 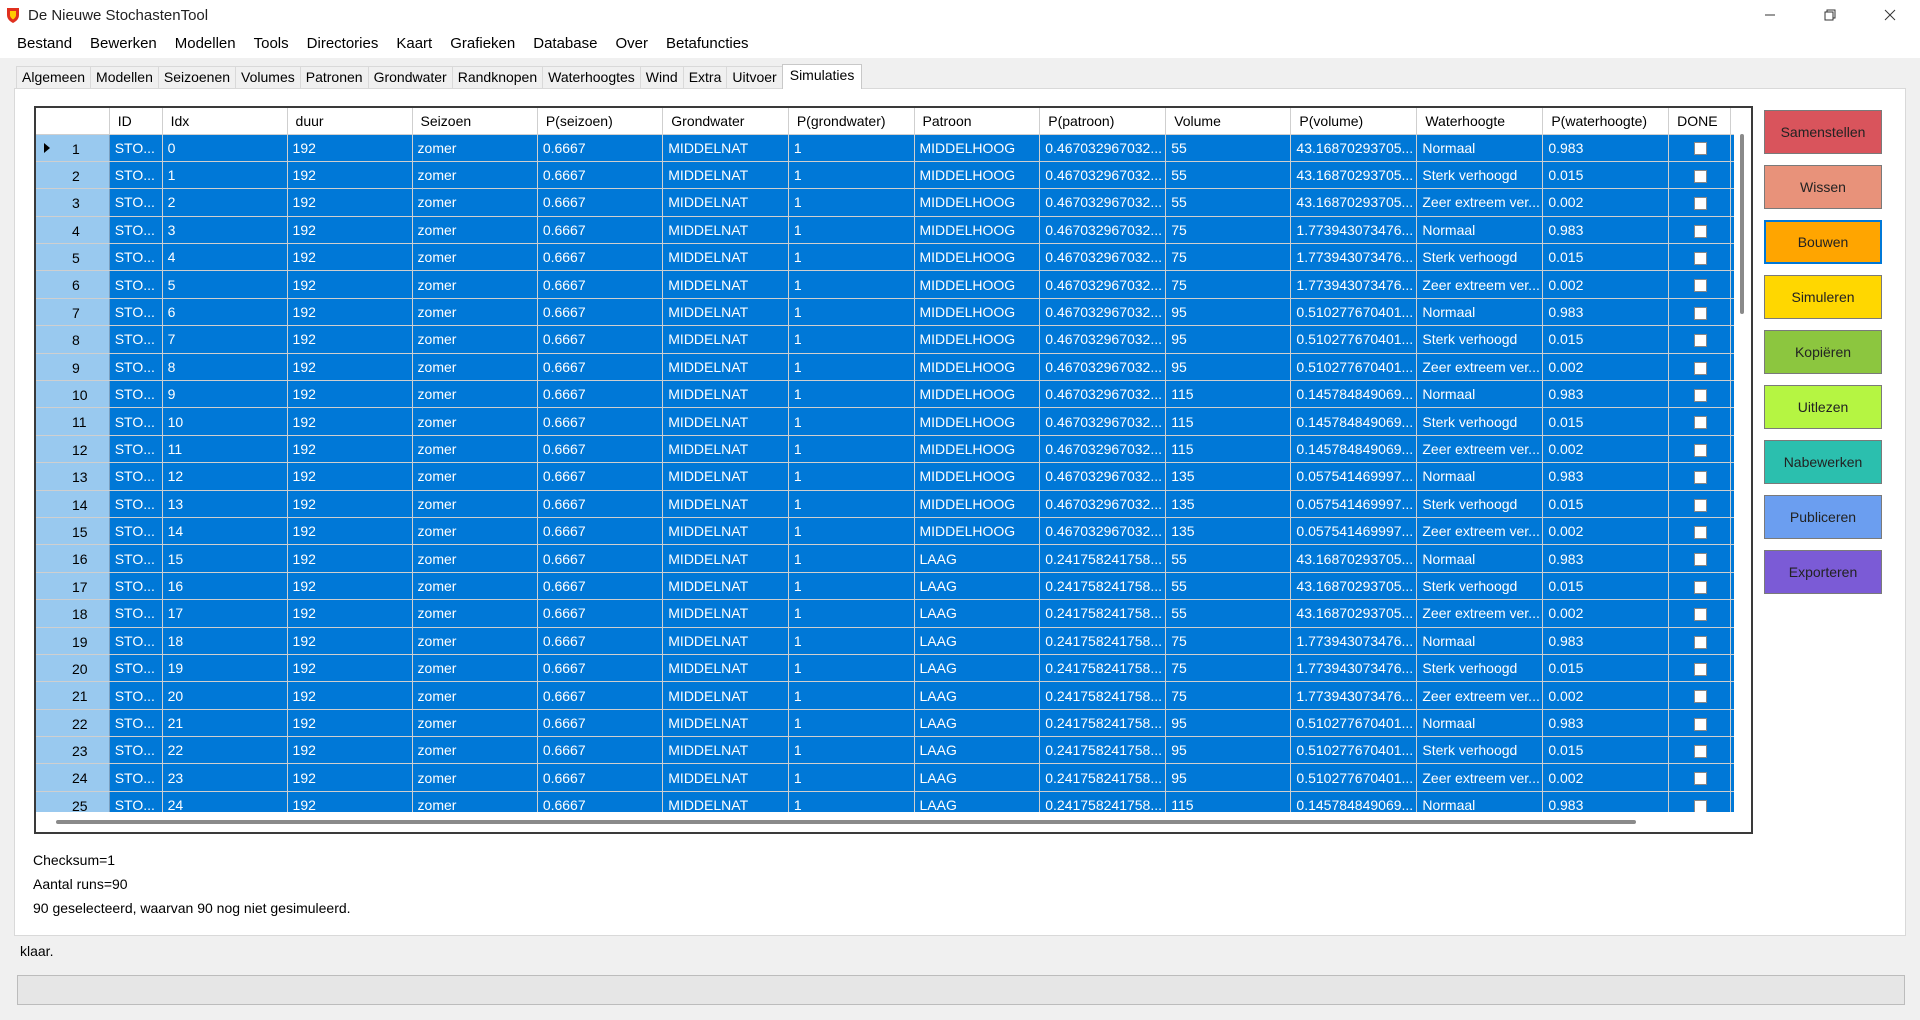 I want to click on cell-idx: 1, so click(x=225, y=175).